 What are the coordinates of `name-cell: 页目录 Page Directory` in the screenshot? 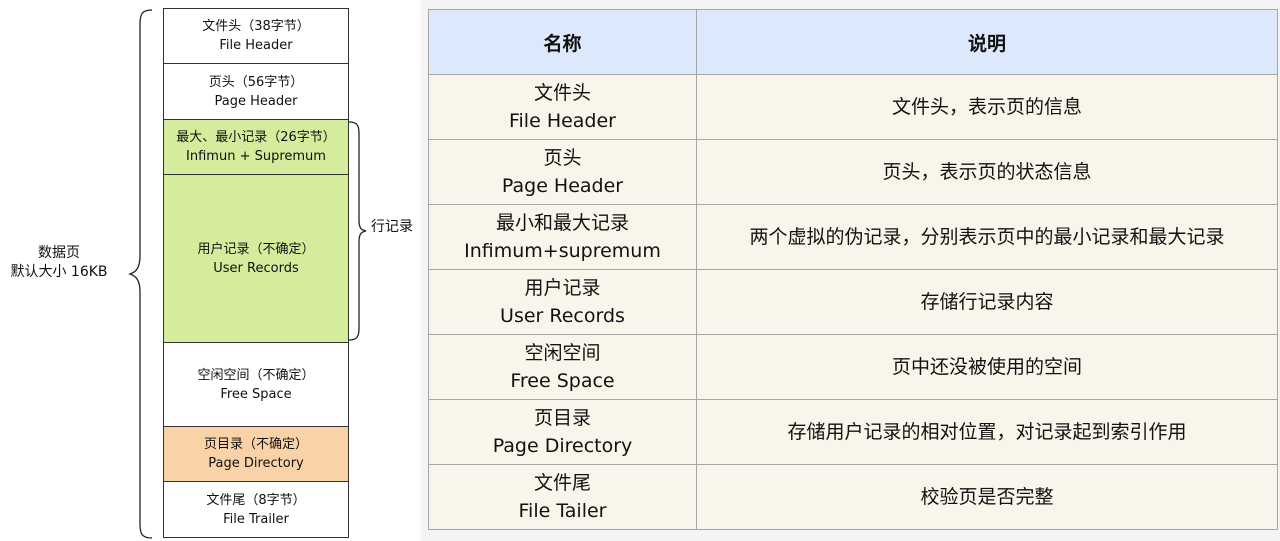 It's located at (562, 432).